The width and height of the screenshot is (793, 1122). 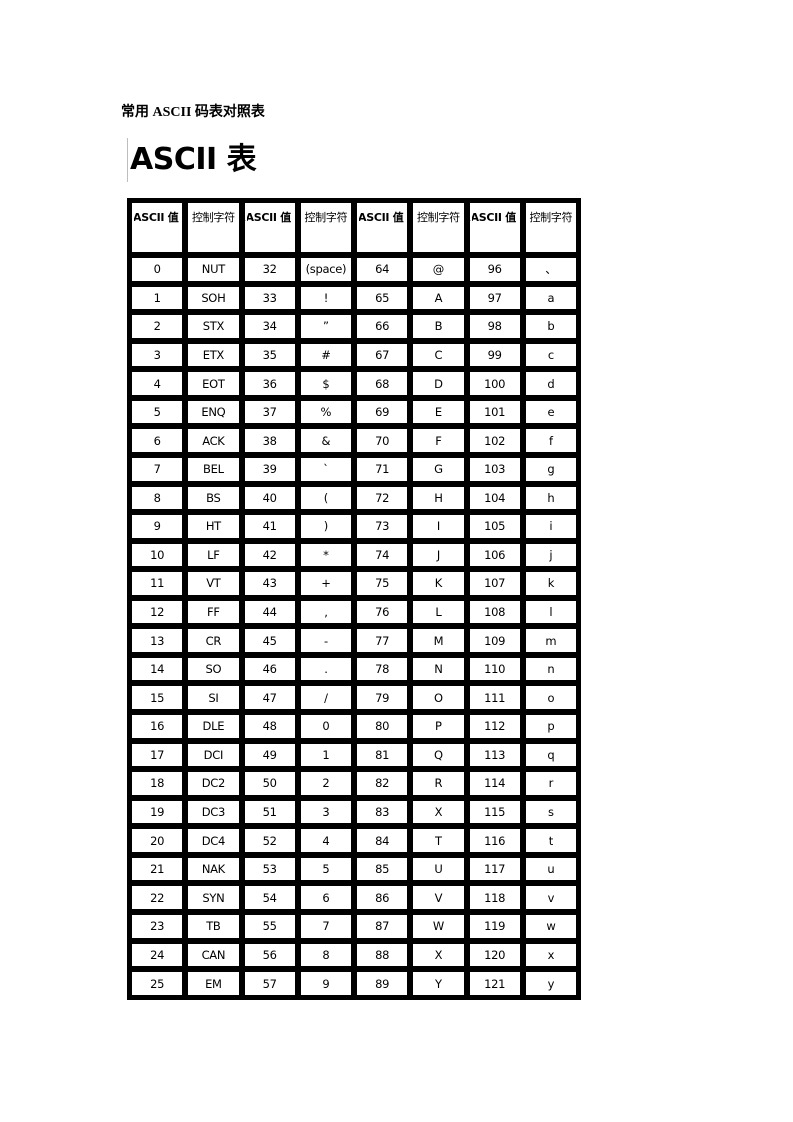 What do you see at coordinates (325, 555) in the screenshot?
I see `control-char-cell: *` at bounding box center [325, 555].